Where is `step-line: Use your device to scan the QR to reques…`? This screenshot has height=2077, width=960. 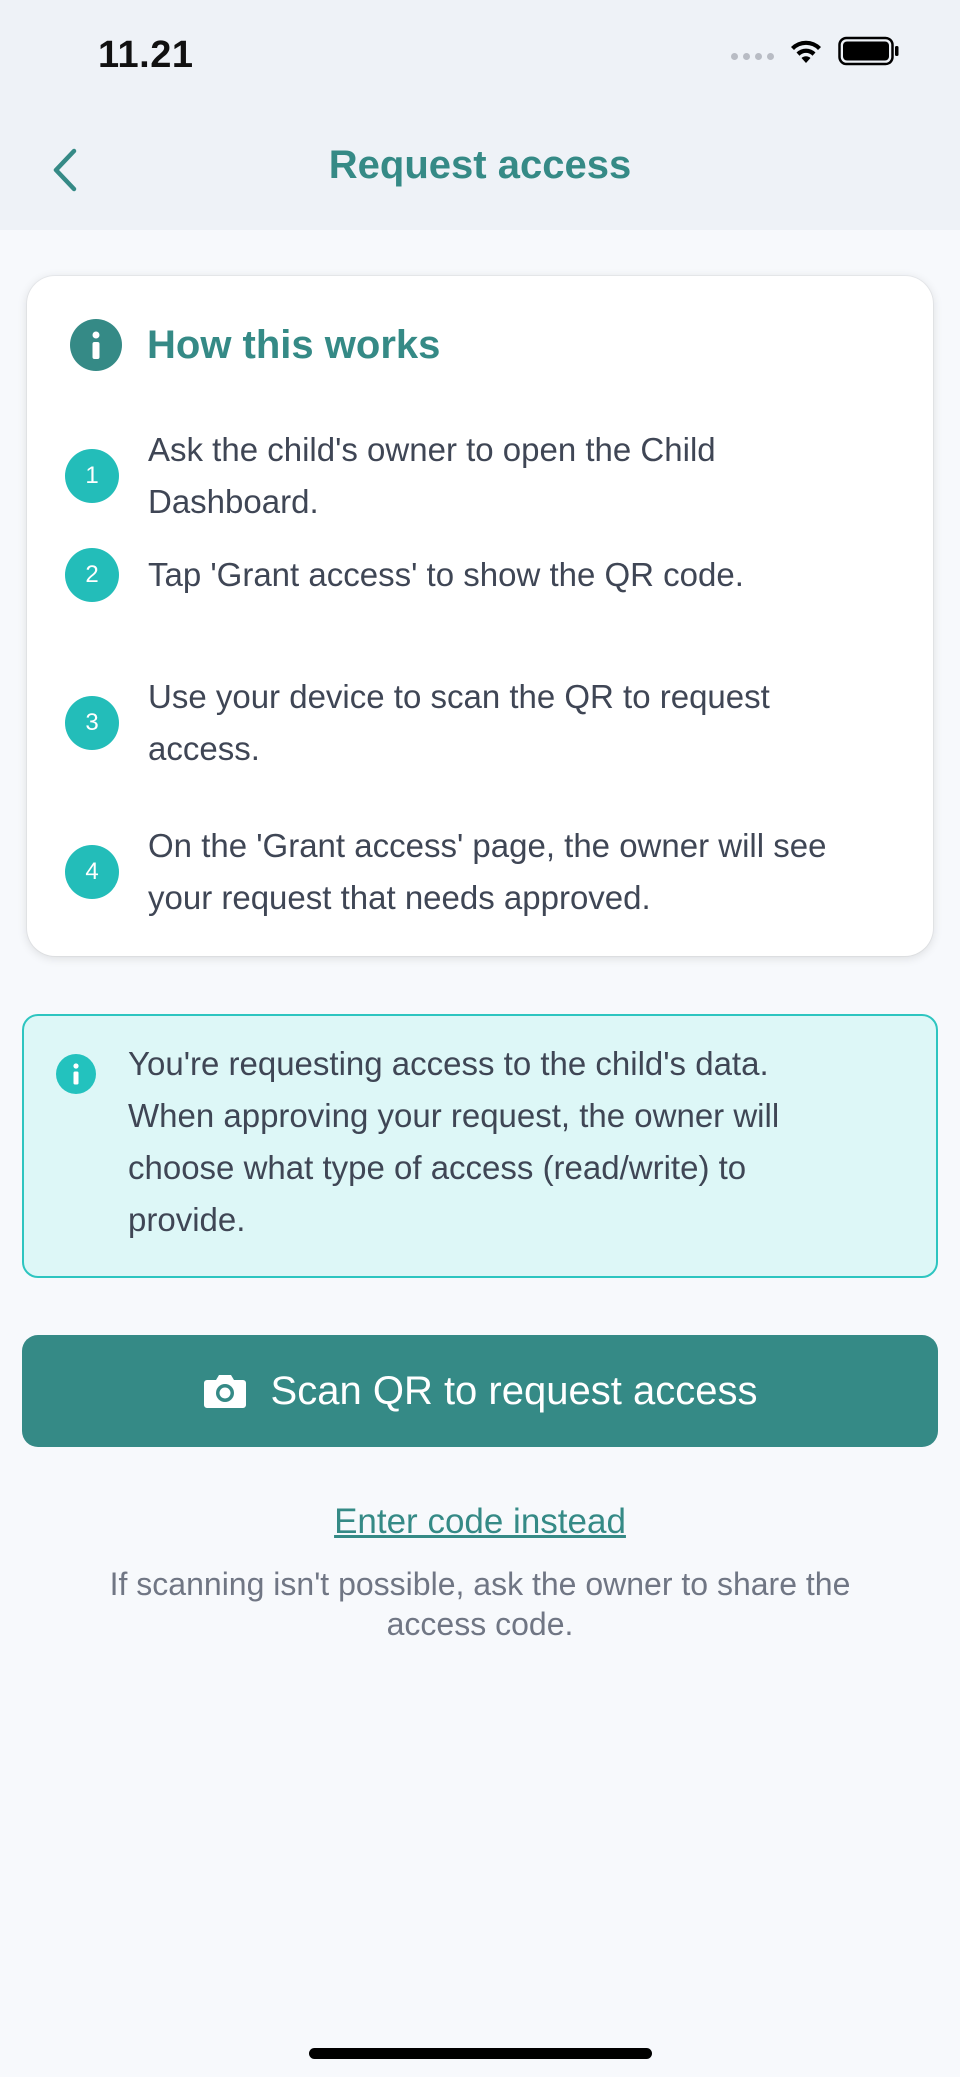 step-line: Use your device to scan the QR to reques… is located at coordinates (459, 696).